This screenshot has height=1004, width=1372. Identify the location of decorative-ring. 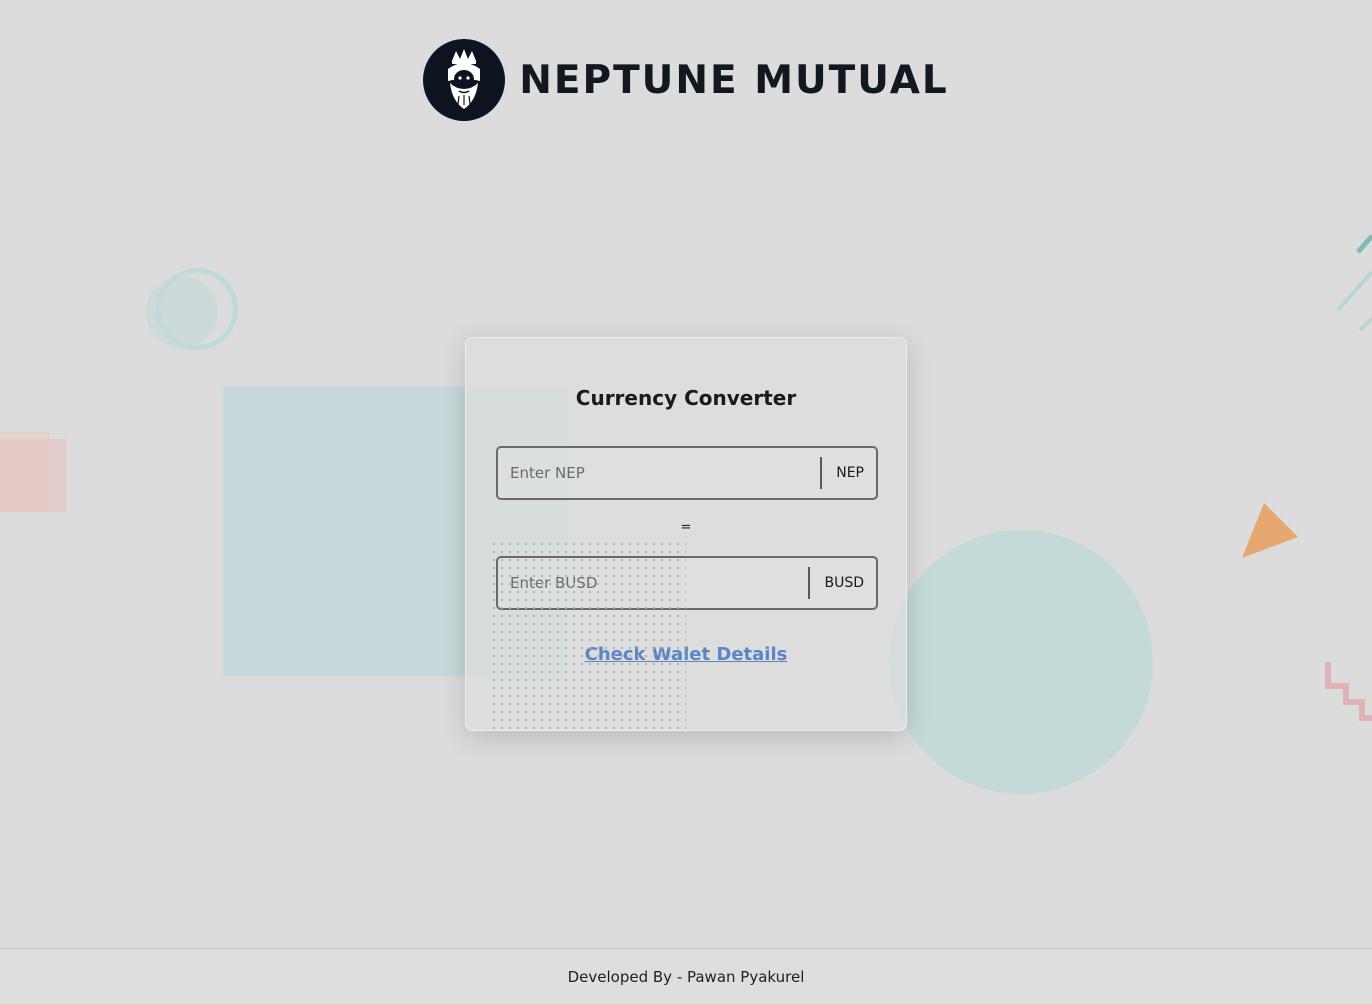
(197, 309).